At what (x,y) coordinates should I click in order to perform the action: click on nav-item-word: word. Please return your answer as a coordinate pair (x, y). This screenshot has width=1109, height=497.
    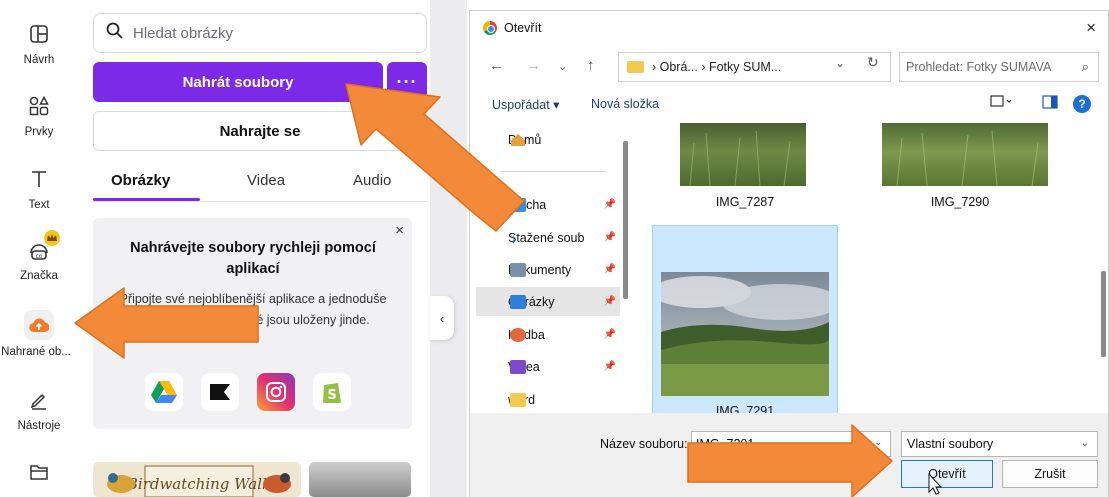
    Looking at the image, I should click on (548, 399).